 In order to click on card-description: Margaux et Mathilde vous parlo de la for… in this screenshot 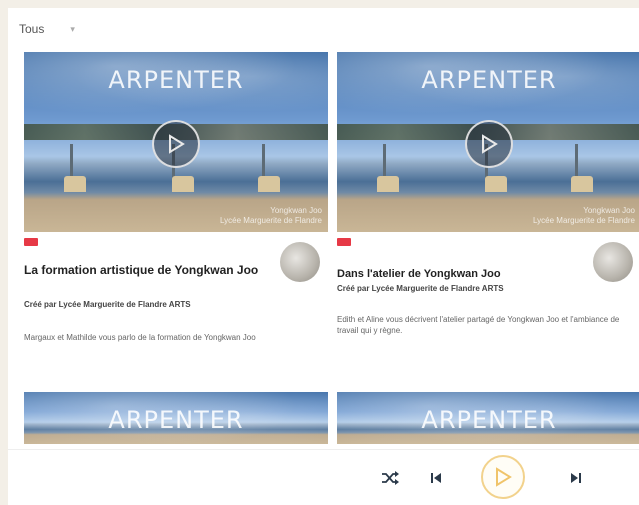, I will do `click(140, 337)`.